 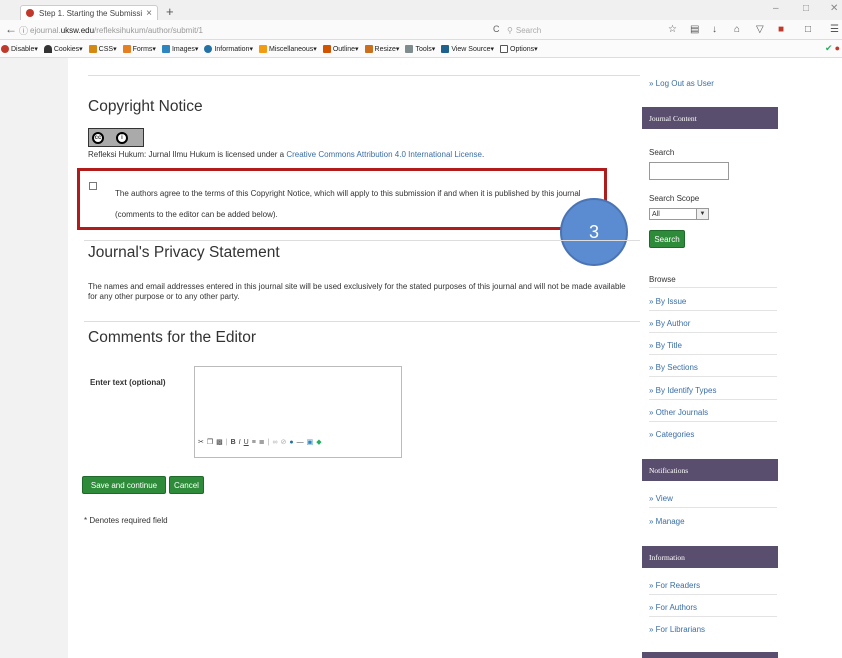 I want to click on browse-link-by-identify-types: » By Identify Types, so click(x=682, y=390).